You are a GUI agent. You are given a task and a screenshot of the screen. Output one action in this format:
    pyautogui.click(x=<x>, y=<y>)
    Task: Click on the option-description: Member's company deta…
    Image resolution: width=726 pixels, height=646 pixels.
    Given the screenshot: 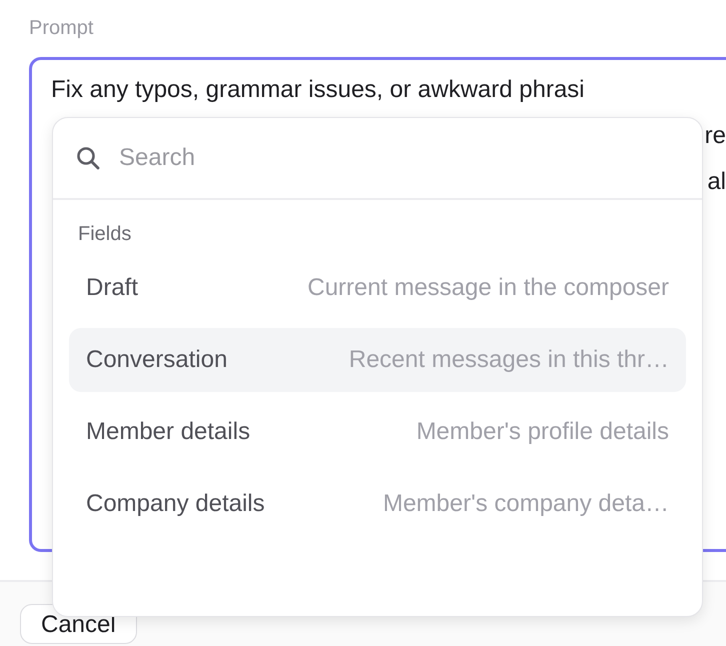 What is the action you would take?
    pyautogui.click(x=525, y=504)
    